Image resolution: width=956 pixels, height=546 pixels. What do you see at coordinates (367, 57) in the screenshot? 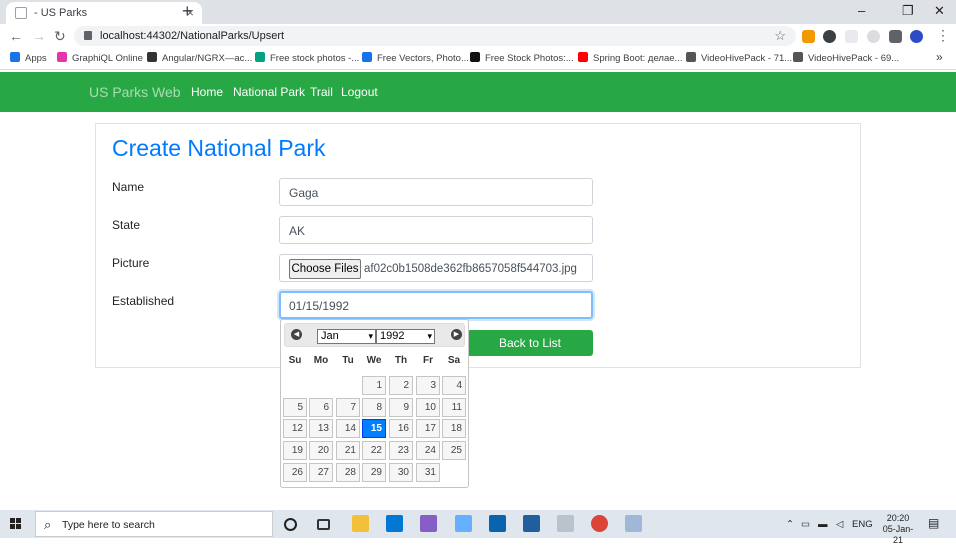
I see `freepik-icon` at bounding box center [367, 57].